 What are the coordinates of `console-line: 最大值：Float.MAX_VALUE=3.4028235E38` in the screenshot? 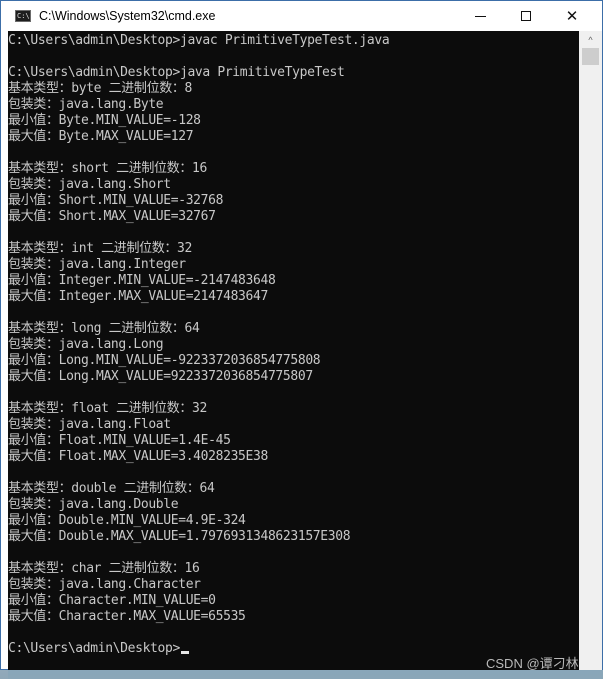 It's located at (138, 456).